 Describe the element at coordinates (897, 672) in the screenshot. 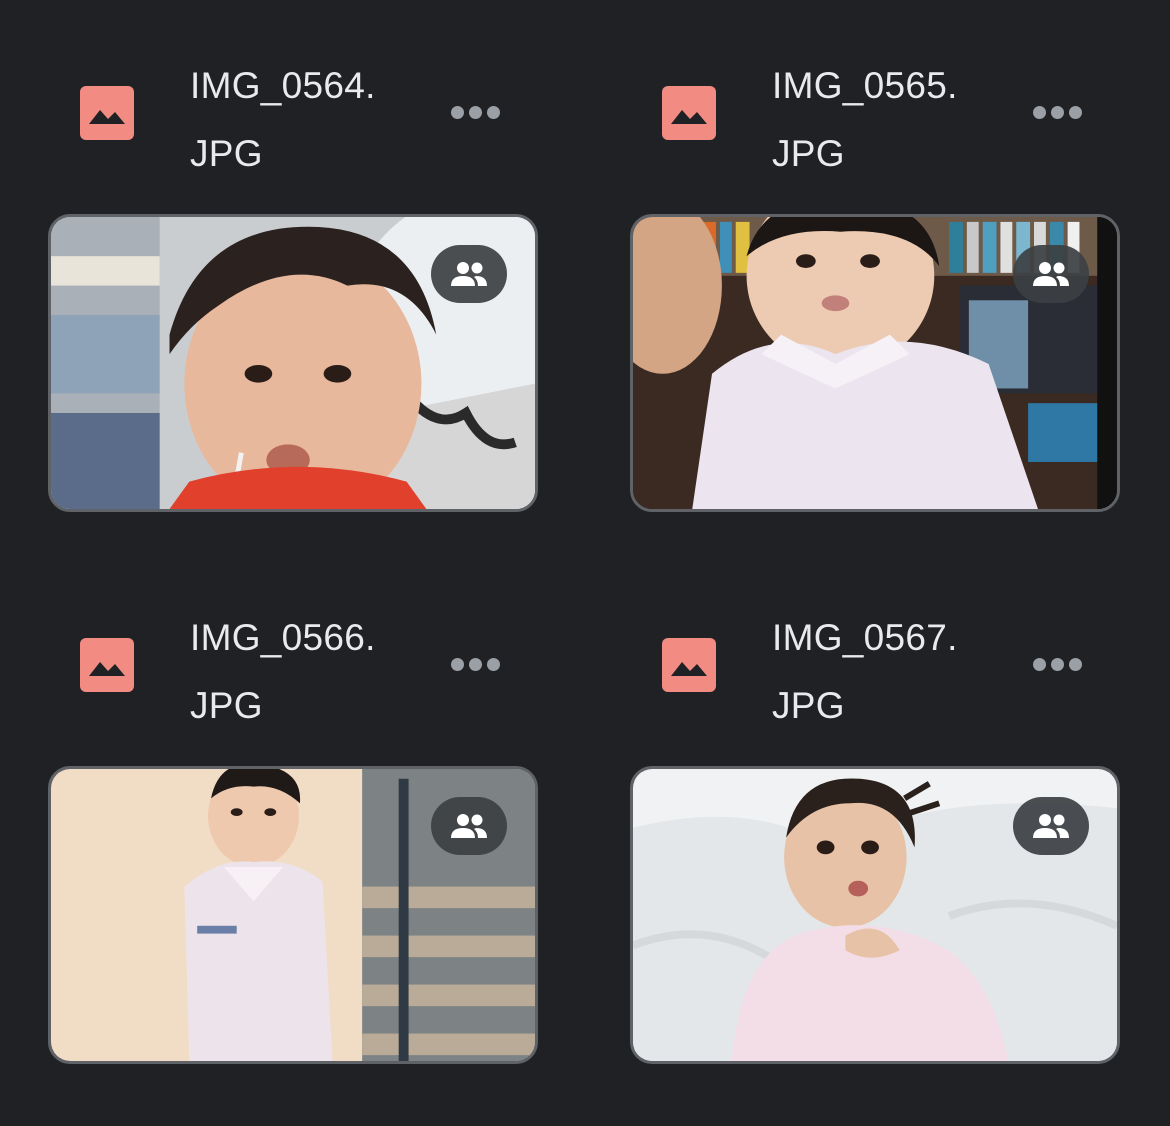

I see `file-name: IMG_0567. JPG` at that location.